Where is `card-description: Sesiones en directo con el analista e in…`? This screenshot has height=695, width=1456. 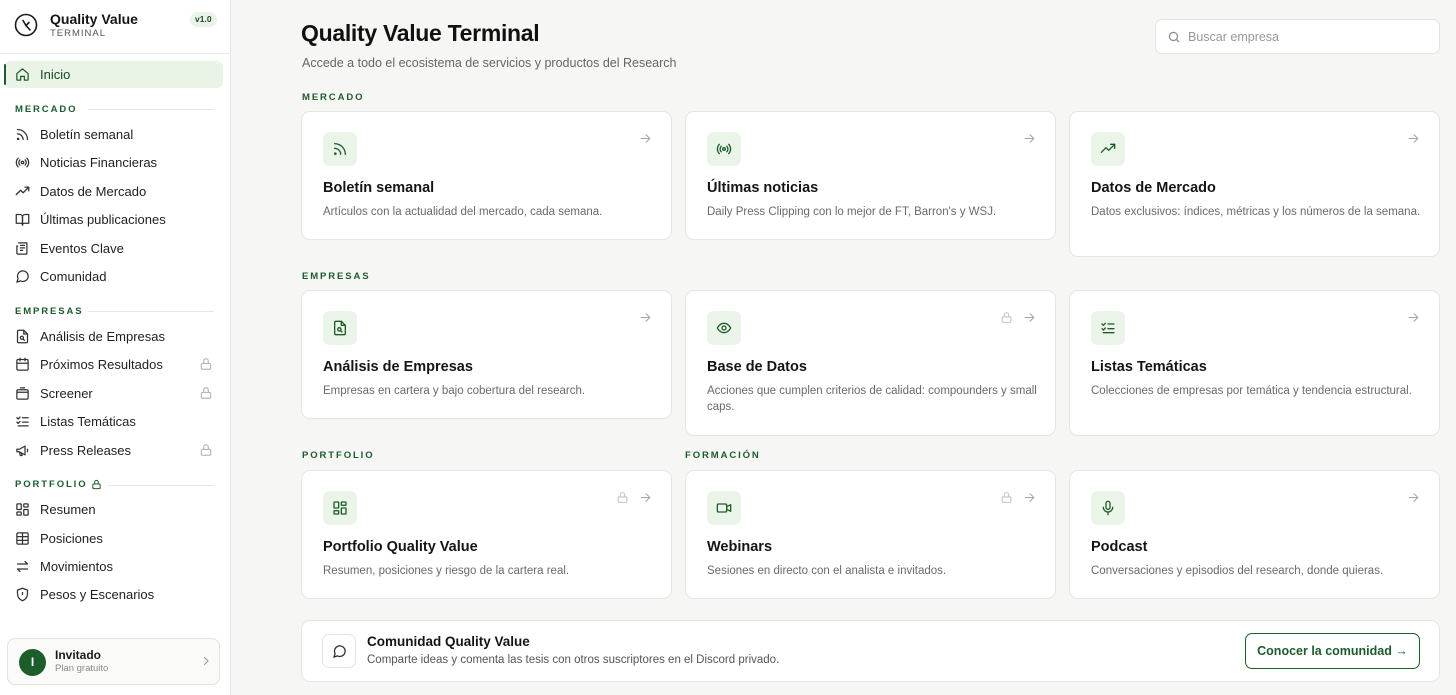 card-description: Sesiones en directo con el analista e in… is located at coordinates (827, 571).